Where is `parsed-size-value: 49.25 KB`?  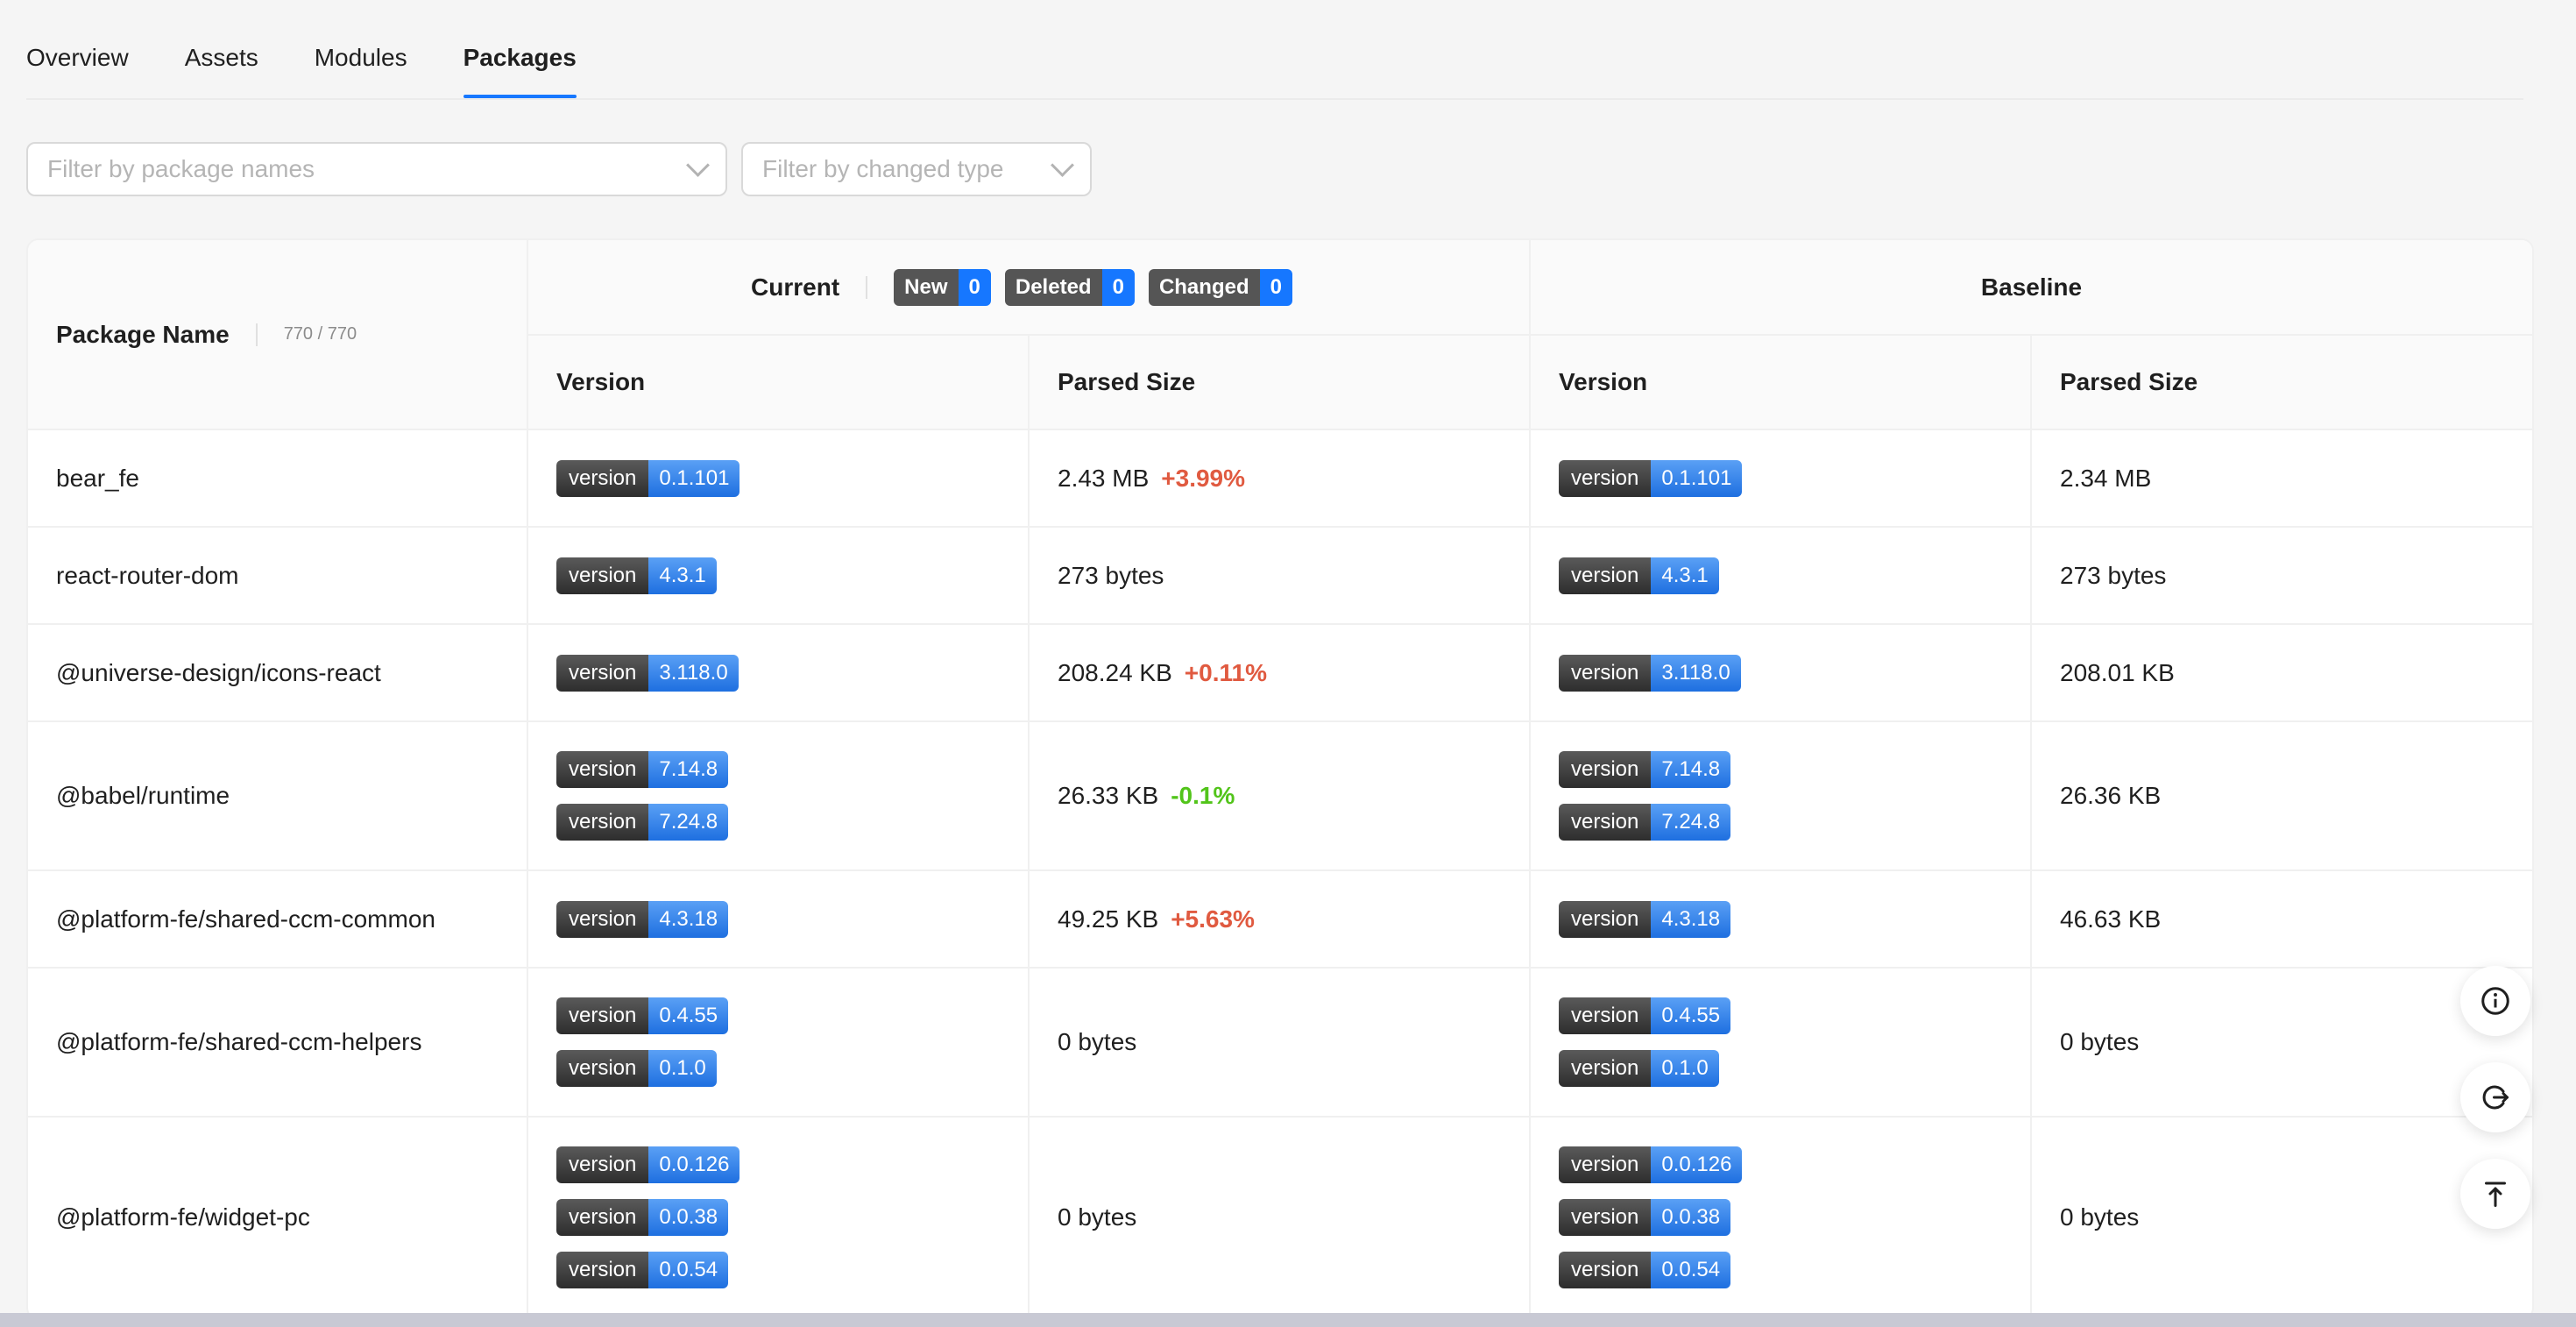
parsed-size-value: 49.25 KB is located at coordinates (1108, 919).